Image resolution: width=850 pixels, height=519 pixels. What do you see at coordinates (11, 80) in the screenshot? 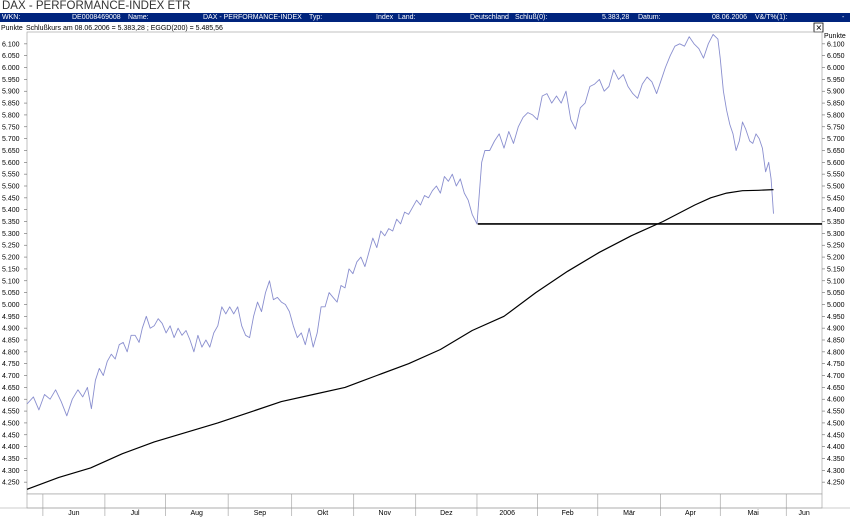
I see `y-tick-label: 5.950` at bounding box center [11, 80].